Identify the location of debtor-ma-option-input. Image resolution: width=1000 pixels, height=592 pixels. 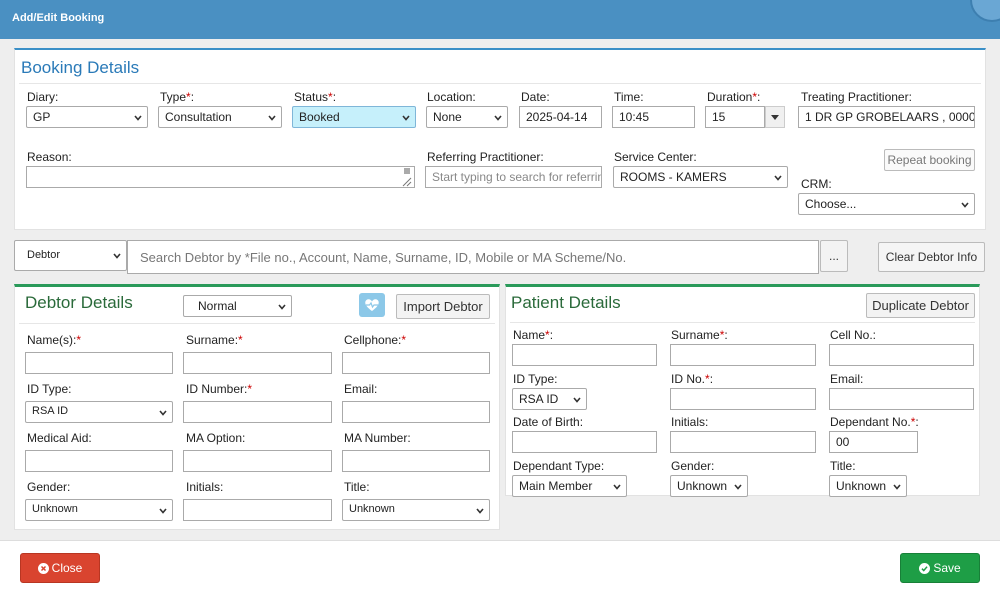
(257, 461).